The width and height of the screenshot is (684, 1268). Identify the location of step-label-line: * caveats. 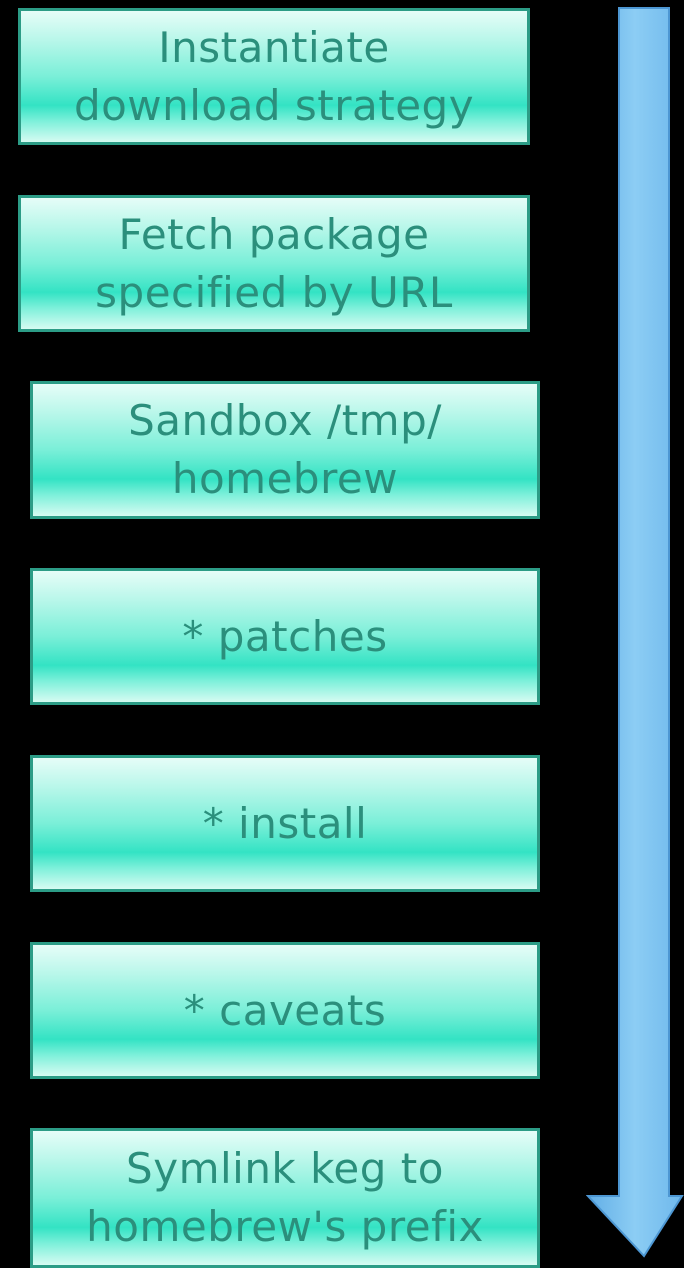
(285, 1010).